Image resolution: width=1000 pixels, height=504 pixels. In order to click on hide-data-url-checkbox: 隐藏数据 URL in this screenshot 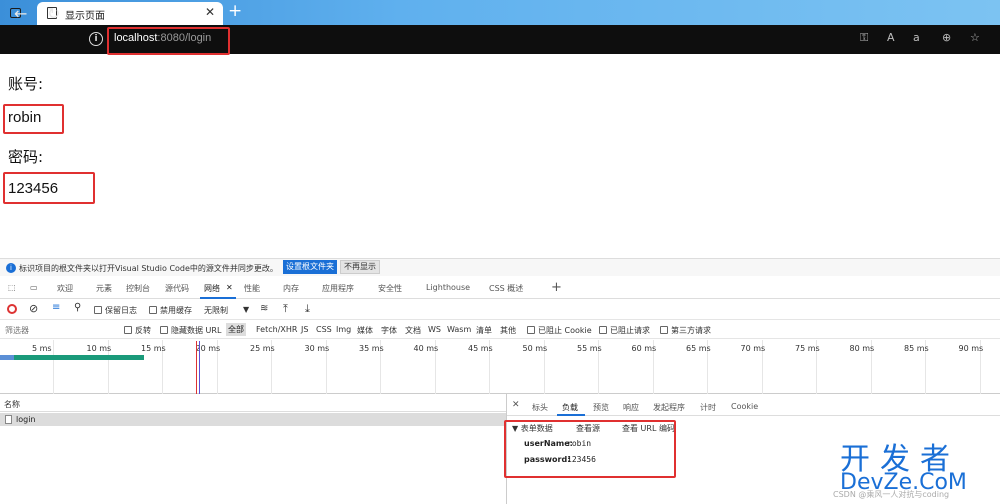, I will do `click(190, 330)`.